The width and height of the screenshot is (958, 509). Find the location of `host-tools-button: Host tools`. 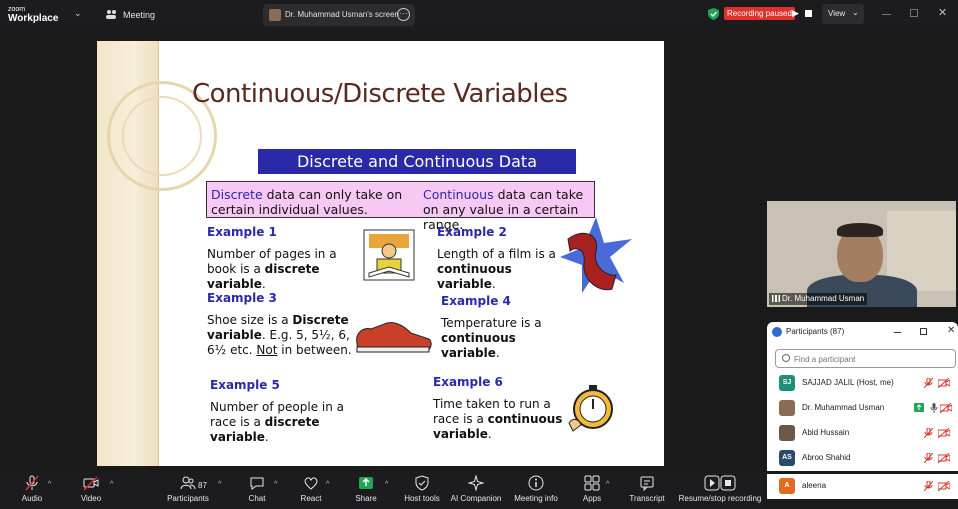

host-tools-button: Host tools is located at coordinates (422, 491).